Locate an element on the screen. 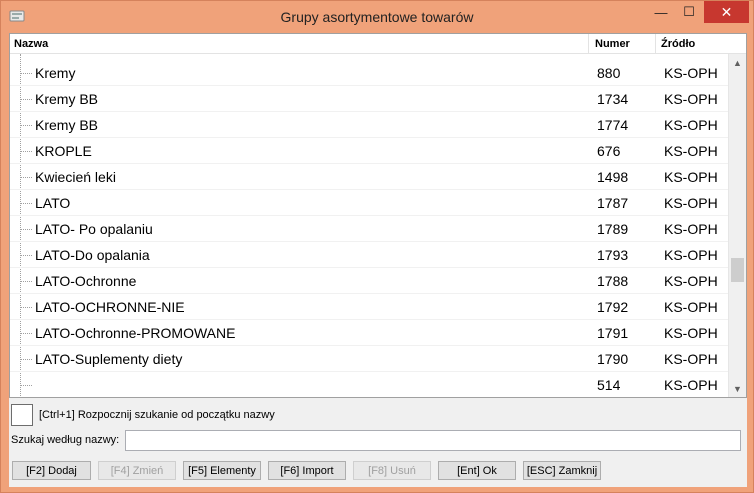  tree-row: LATO 1787 KS-OPH is located at coordinates (369, 203).